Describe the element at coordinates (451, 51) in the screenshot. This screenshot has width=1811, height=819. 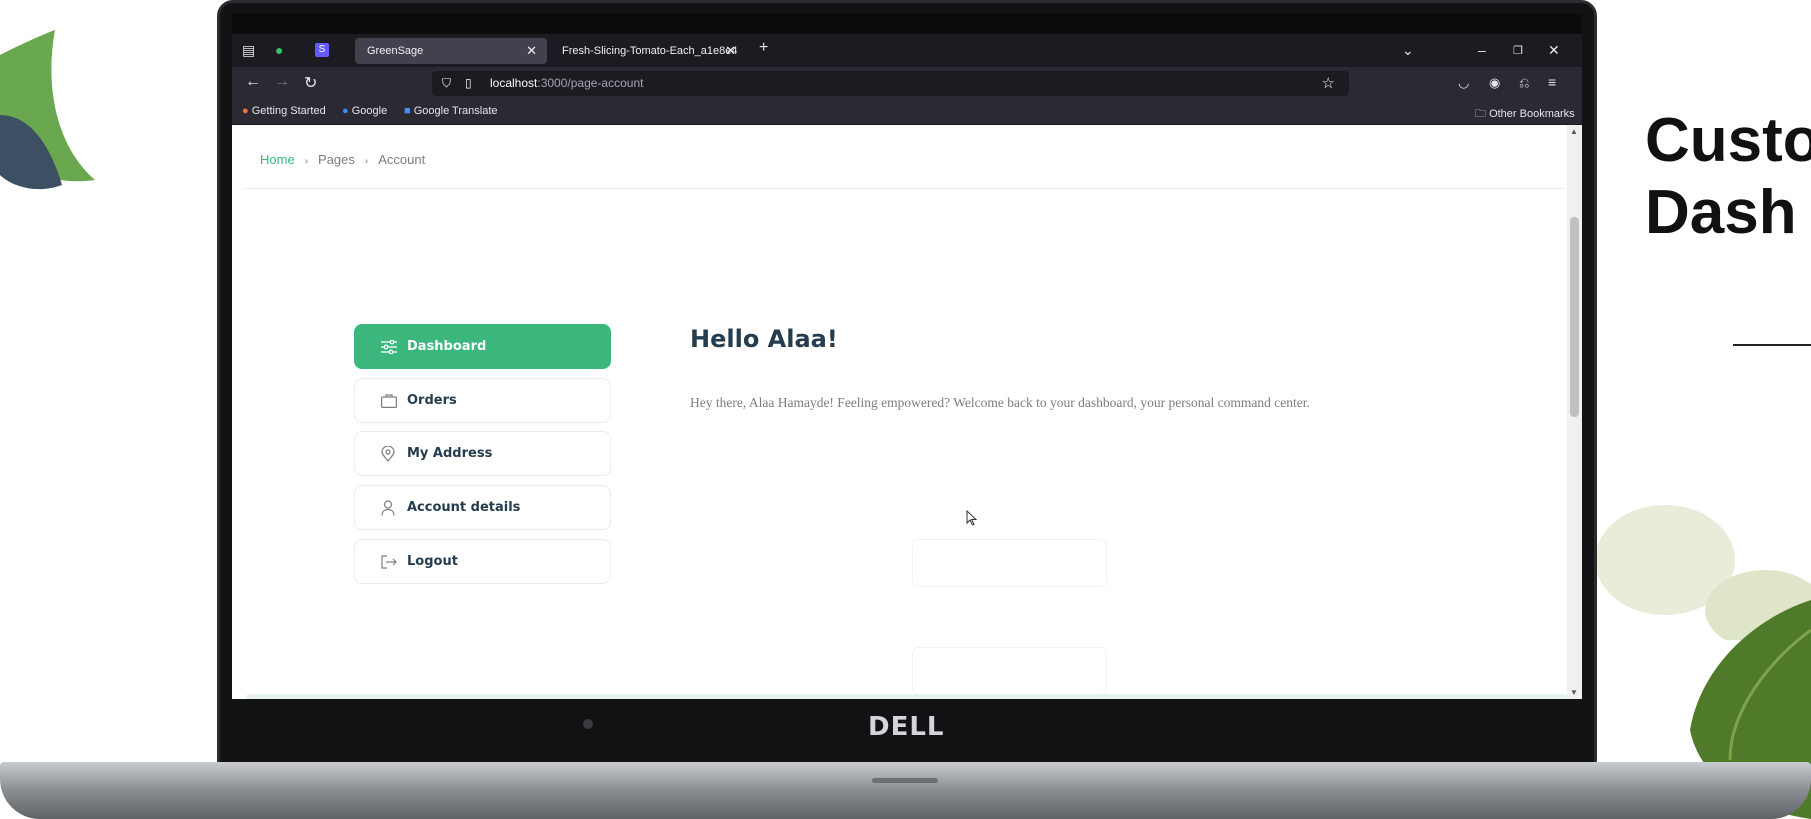
I see `tab-greensage: GreenSage ✕` at that location.